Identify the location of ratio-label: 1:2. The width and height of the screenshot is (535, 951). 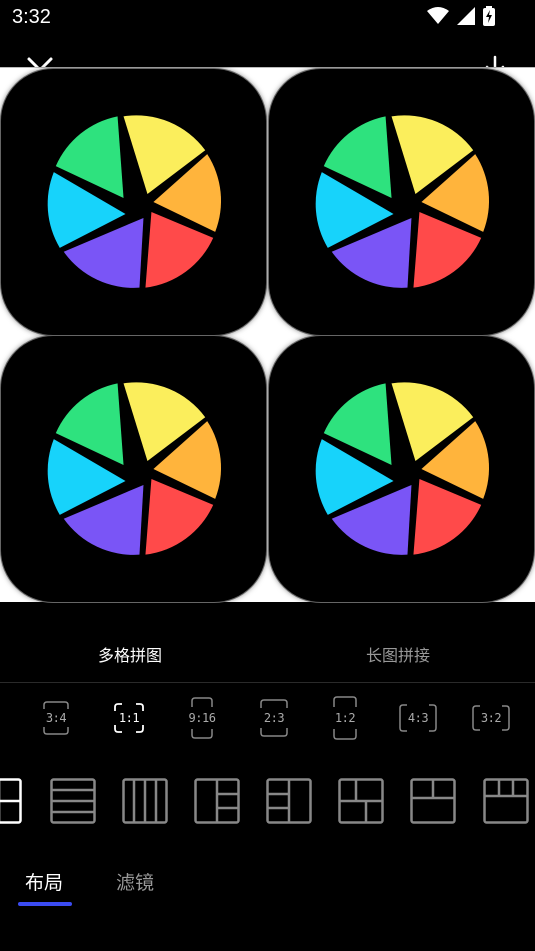
(345, 718).